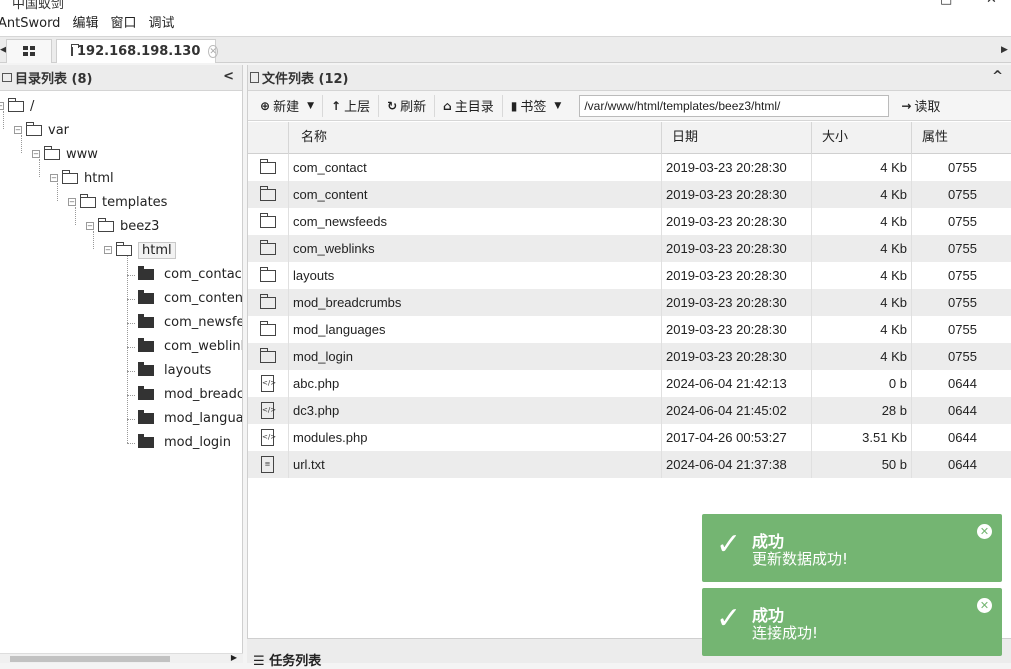 This screenshot has height=669, width=1011. What do you see at coordinates (41, 130) in the screenshot?
I see `tree-node-var: − var` at bounding box center [41, 130].